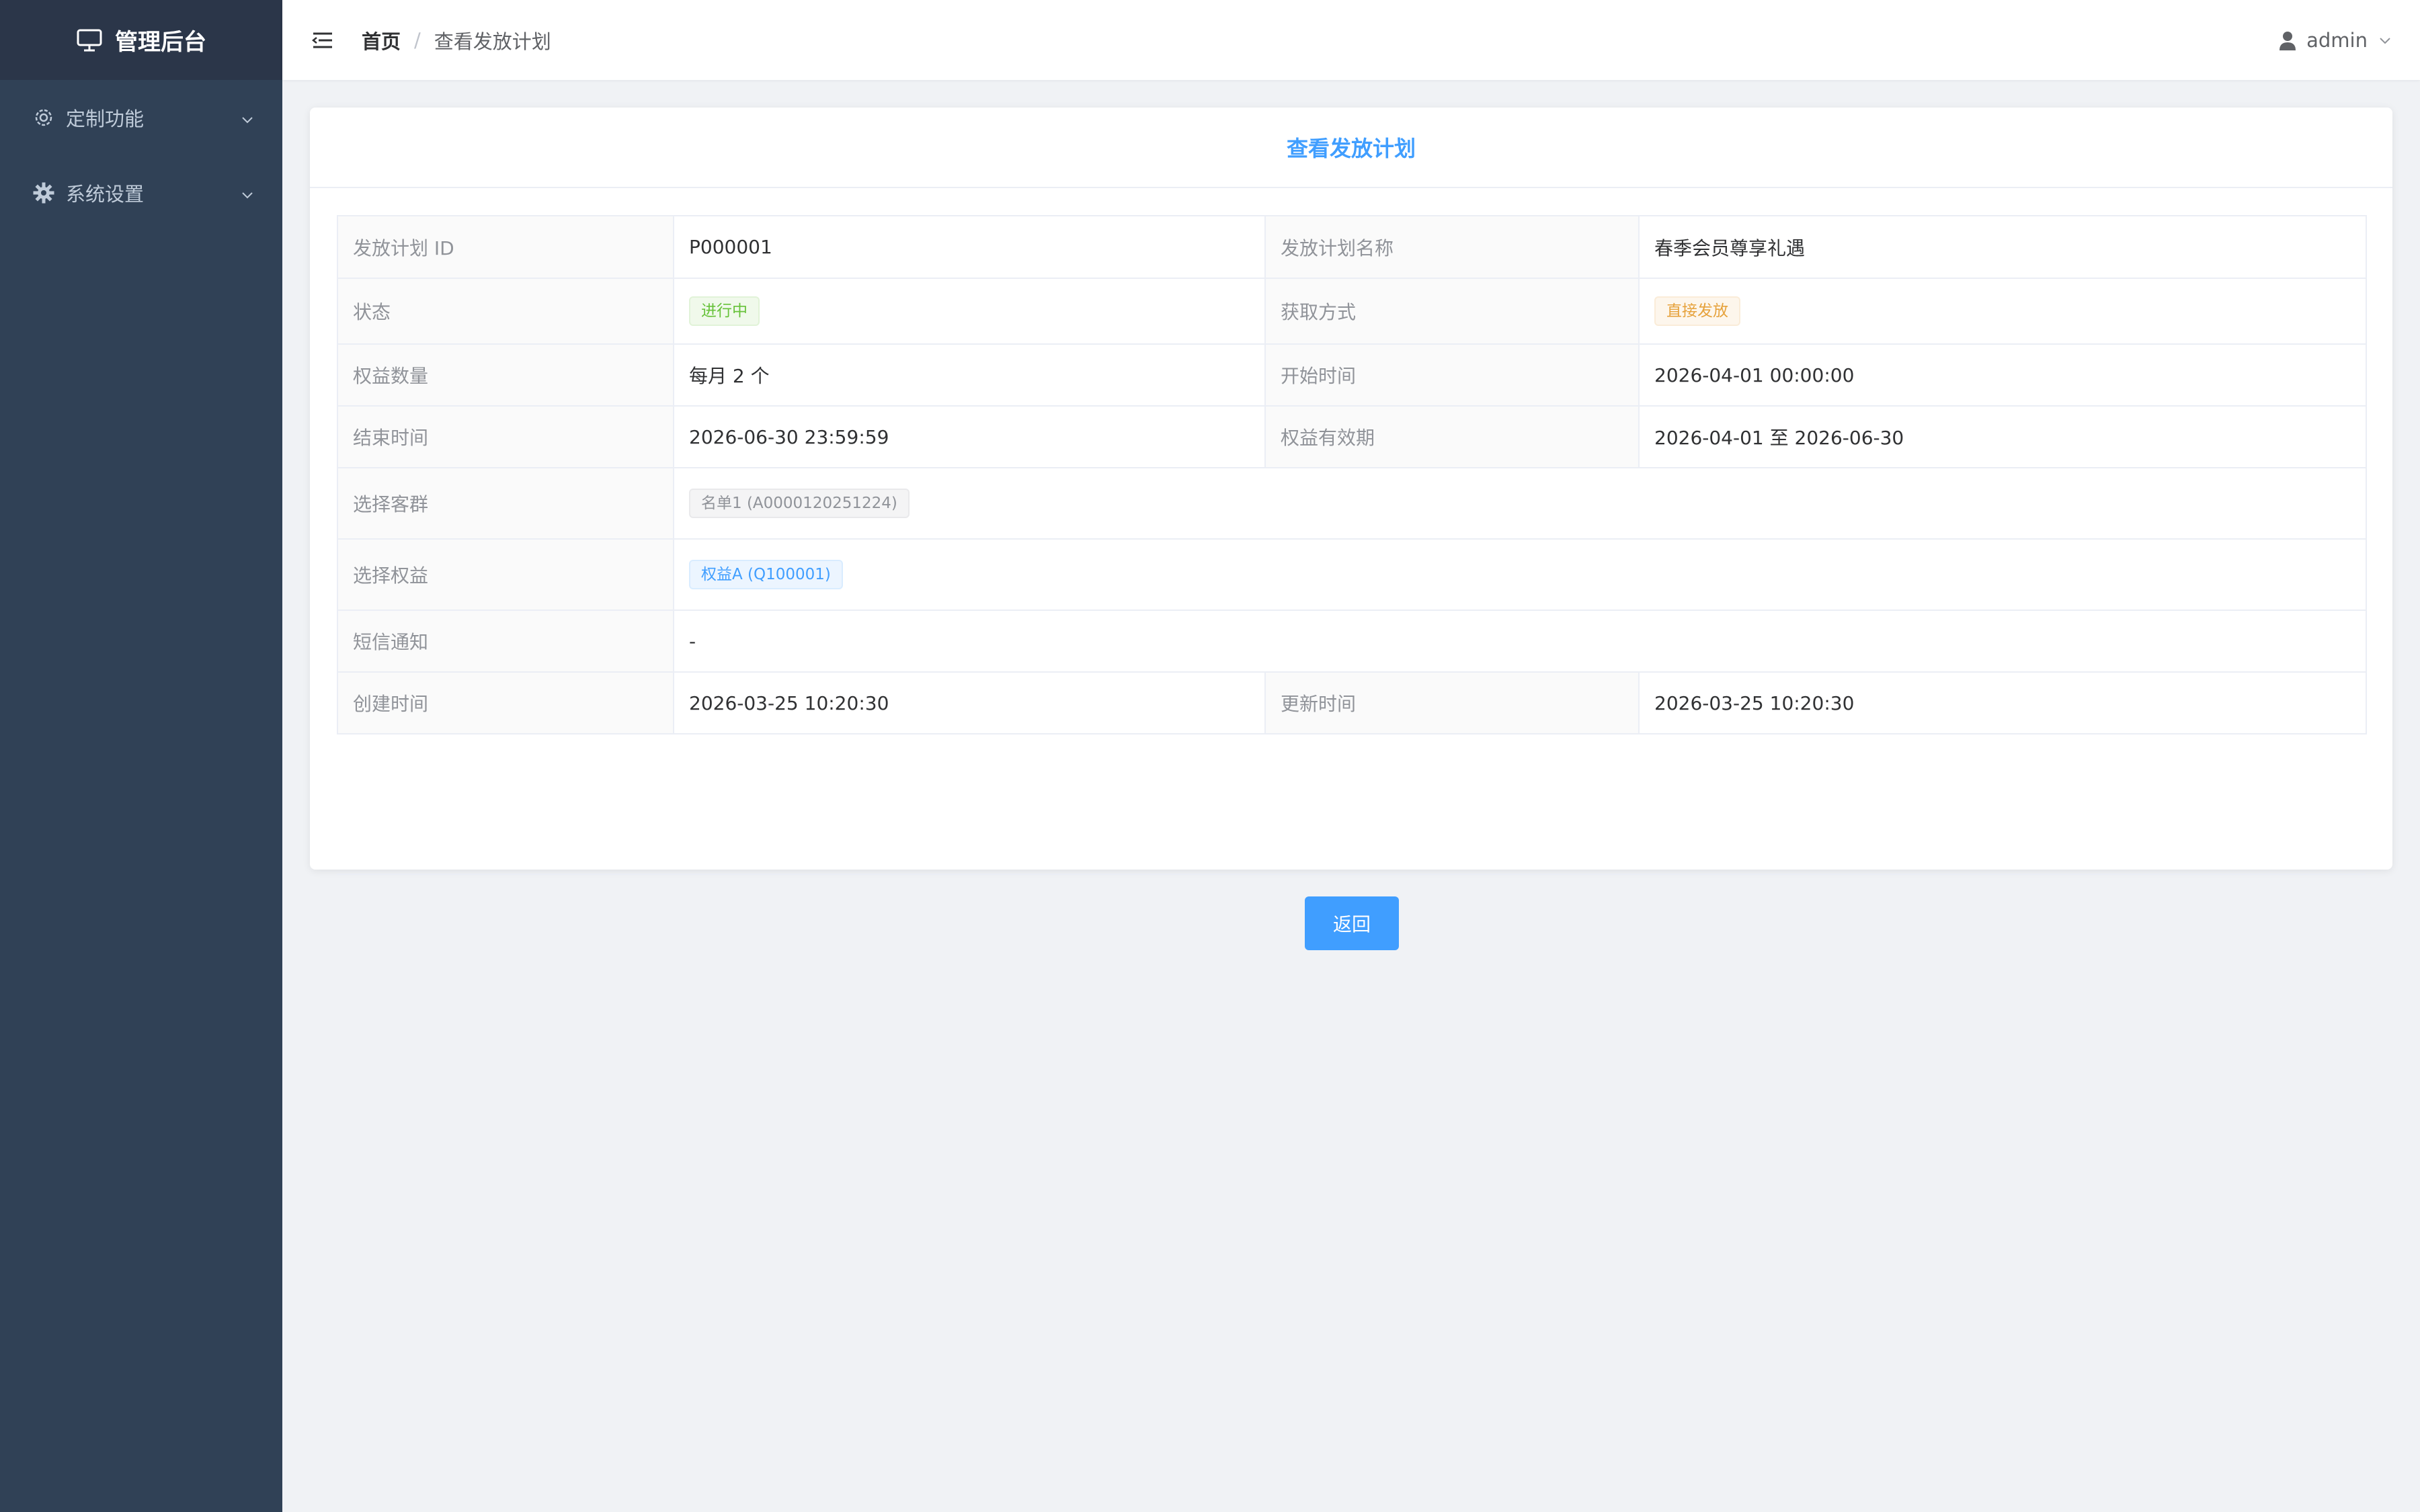 This screenshot has width=2420, height=1512. I want to click on card-title: 查看发放计划, so click(1351, 148).